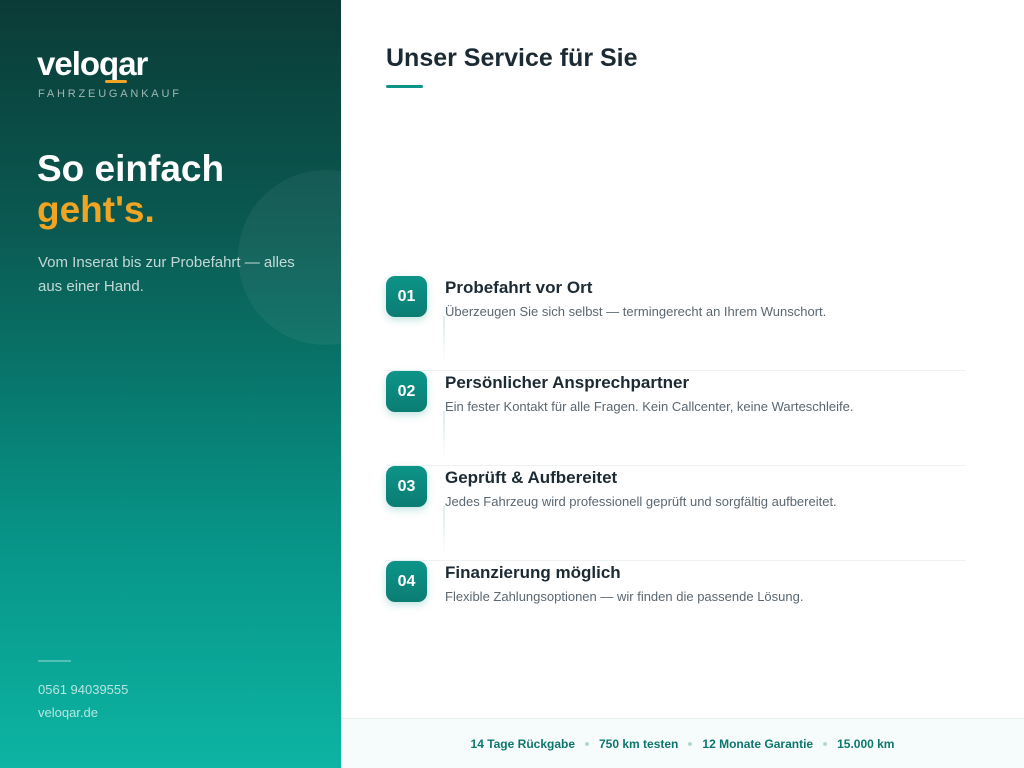 This screenshot has width=1024, height=768. What do you see at coordinates (758, 743) in the screenshot?
I see `footer-benefit-warranty: 12 Monate Garantie` at bounding box center [758, 743].